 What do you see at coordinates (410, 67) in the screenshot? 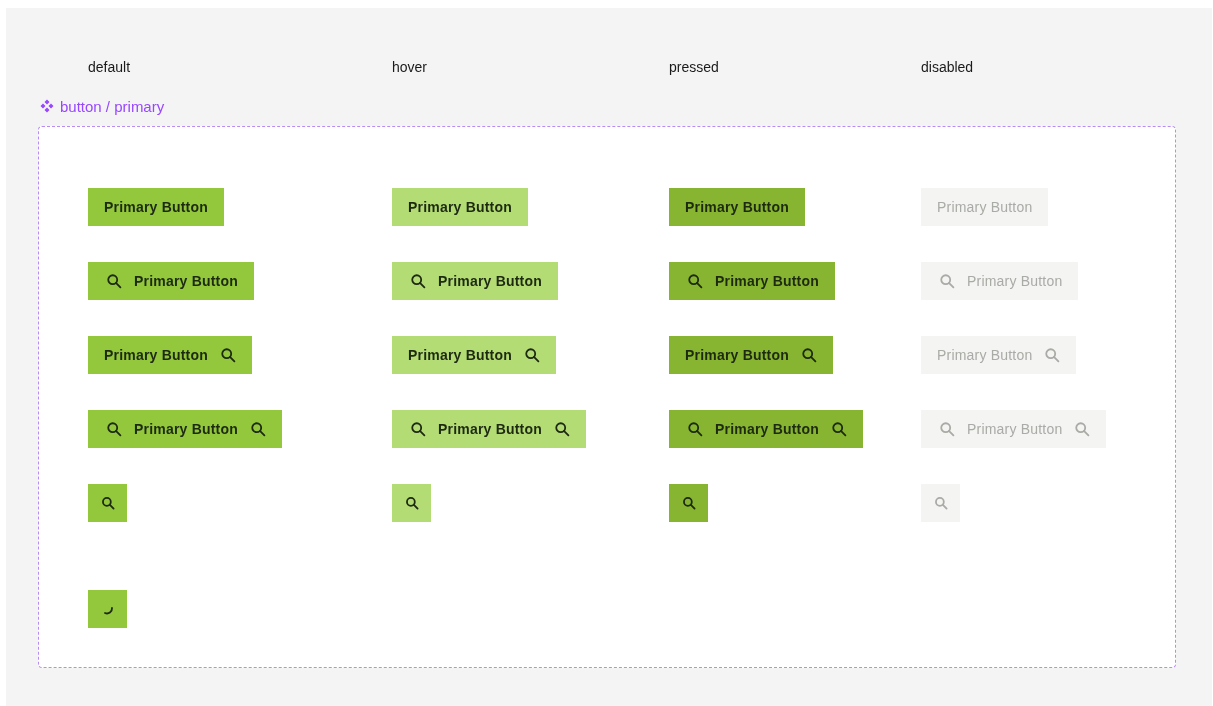
I see `state-label: hover` at bounding box center [410, 67].